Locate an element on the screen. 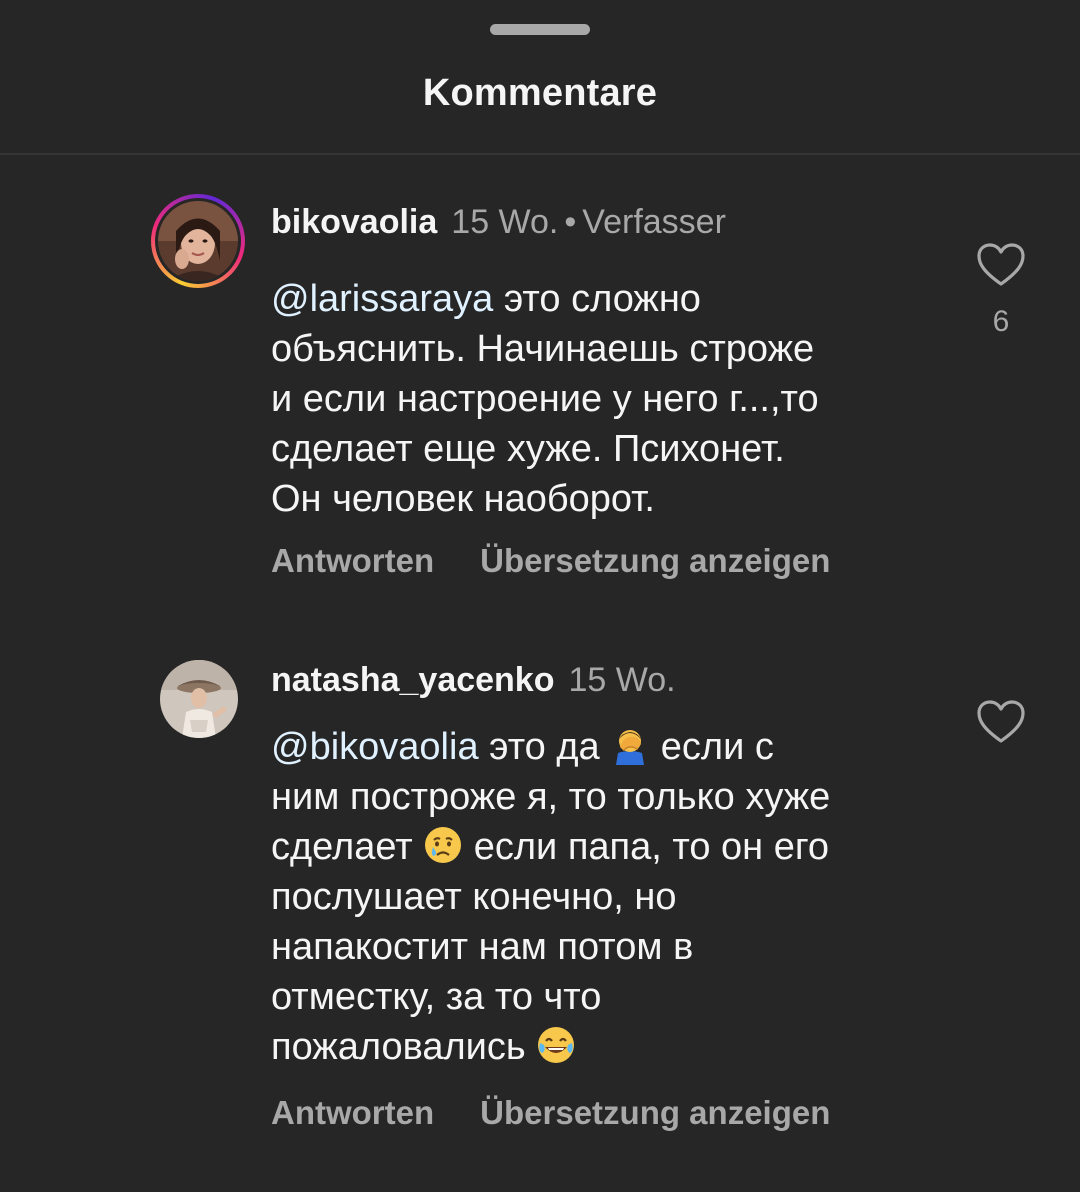  comment-meta: bikovaolia 15 Wo. • Verfasser is located at coordinates (498, 222).